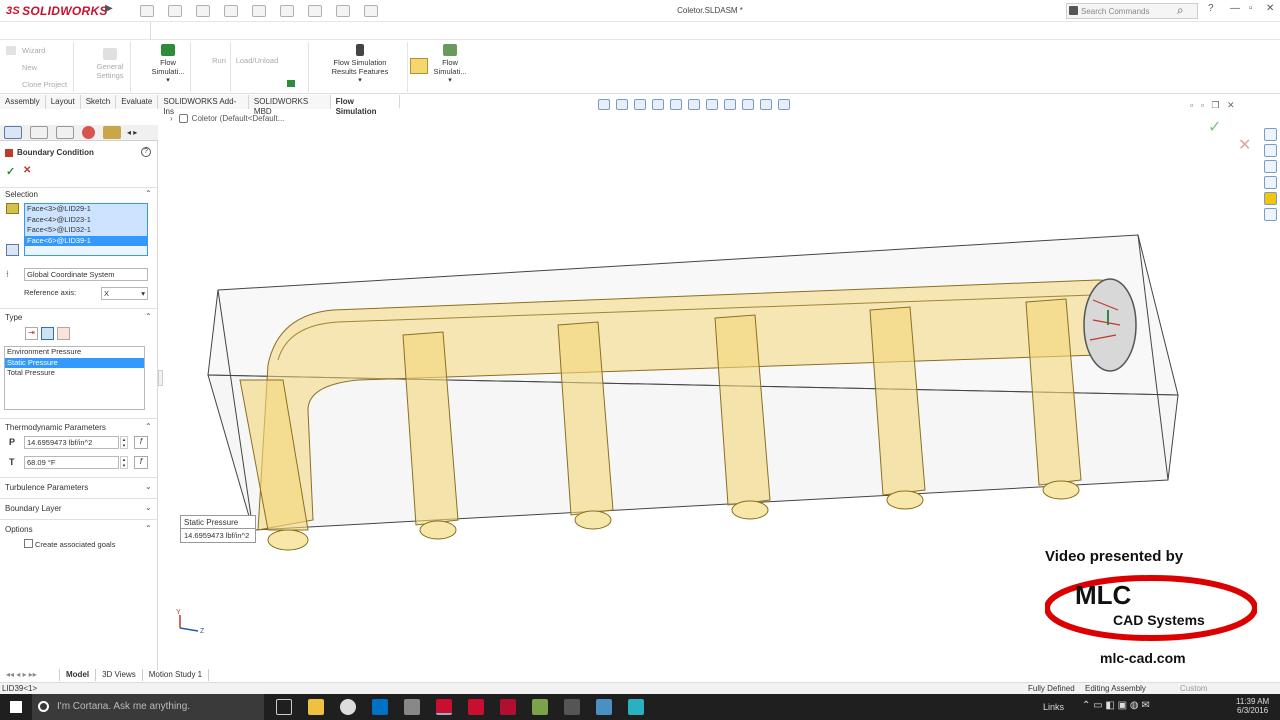 This screenshot has height=720, width=1280. I want to click on pressure-input: 14.6959473 lbf/in^2, so click(71, 442).